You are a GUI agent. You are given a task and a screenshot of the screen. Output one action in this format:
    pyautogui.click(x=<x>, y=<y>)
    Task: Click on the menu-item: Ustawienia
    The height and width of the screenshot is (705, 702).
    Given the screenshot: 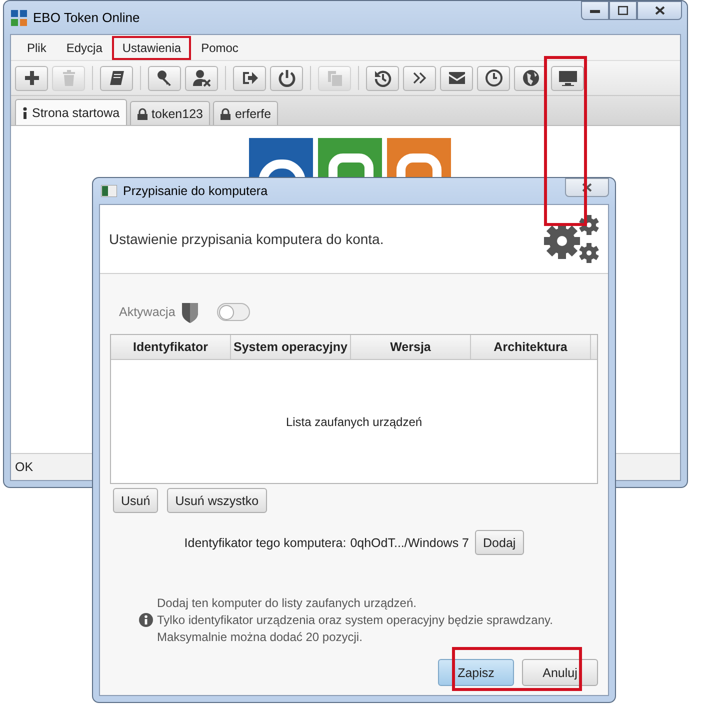 What is the action you would take?
    pyautogui.click(x=152, y=48)
    